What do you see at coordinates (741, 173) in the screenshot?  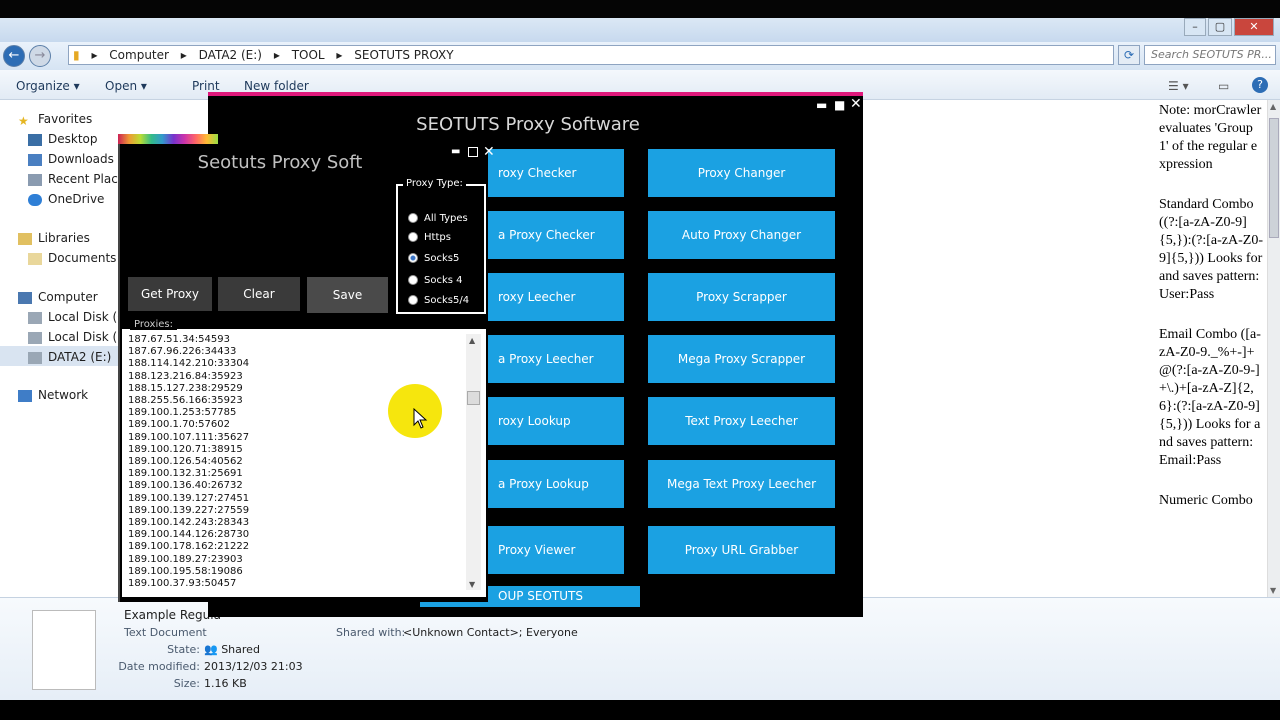 I see `right-tool-button: Proxy Changer` at bounding box center [741, 173].